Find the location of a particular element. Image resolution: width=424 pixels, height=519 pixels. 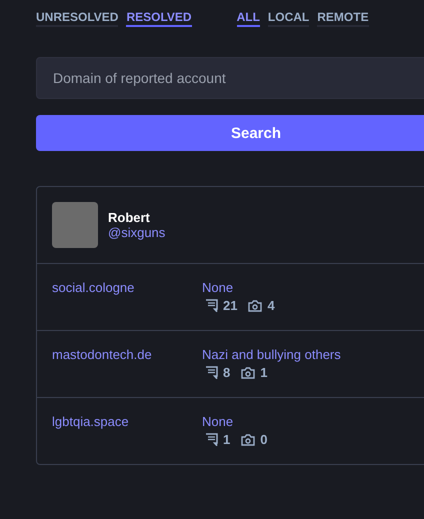

account-handle: @sixguns is located at coordinates (137, 232).